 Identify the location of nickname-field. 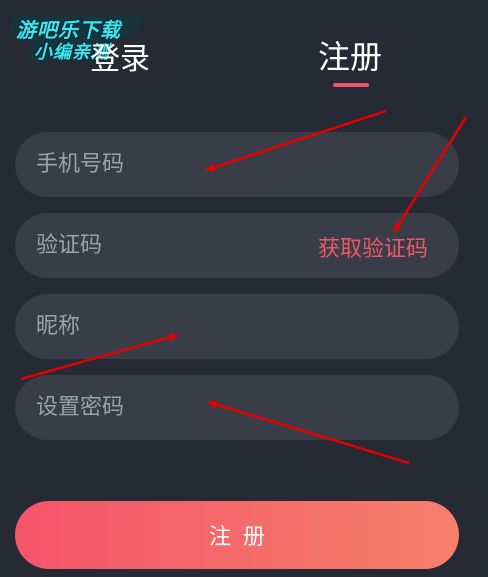
(237, 326).